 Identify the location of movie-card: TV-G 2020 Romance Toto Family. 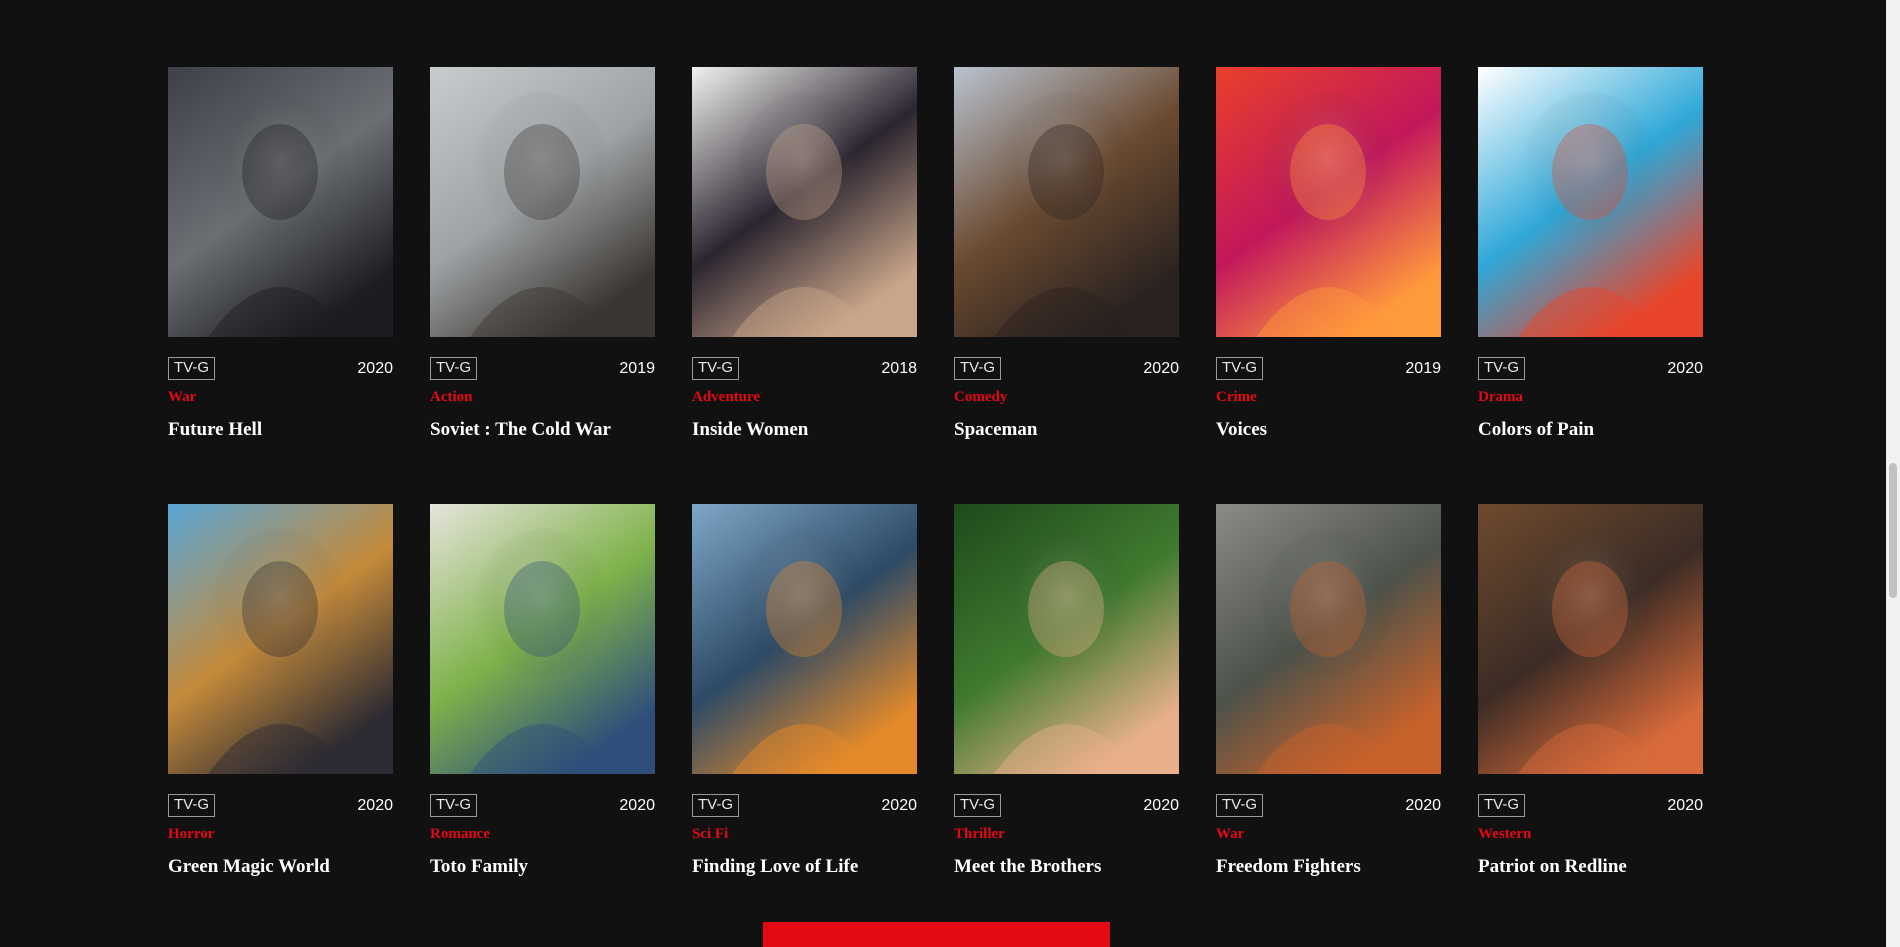
(542, 722).